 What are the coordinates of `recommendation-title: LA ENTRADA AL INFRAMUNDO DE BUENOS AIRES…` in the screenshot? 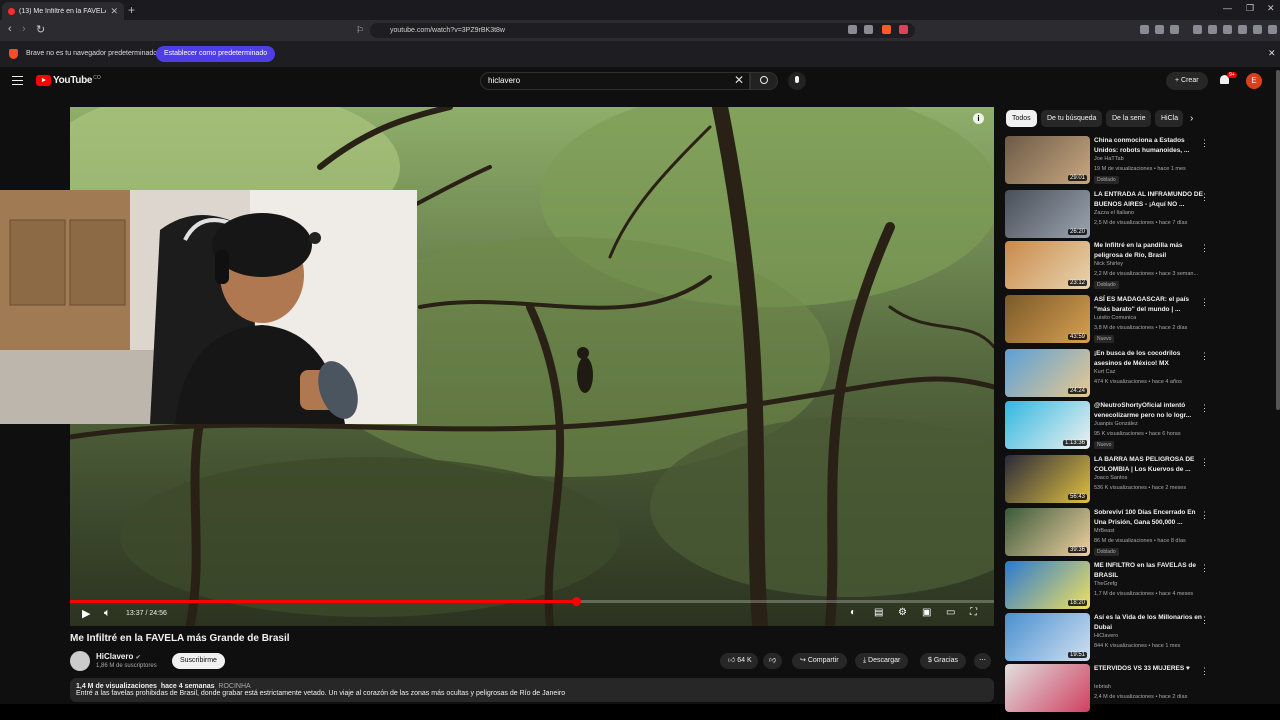 It's located at (1150, 199).